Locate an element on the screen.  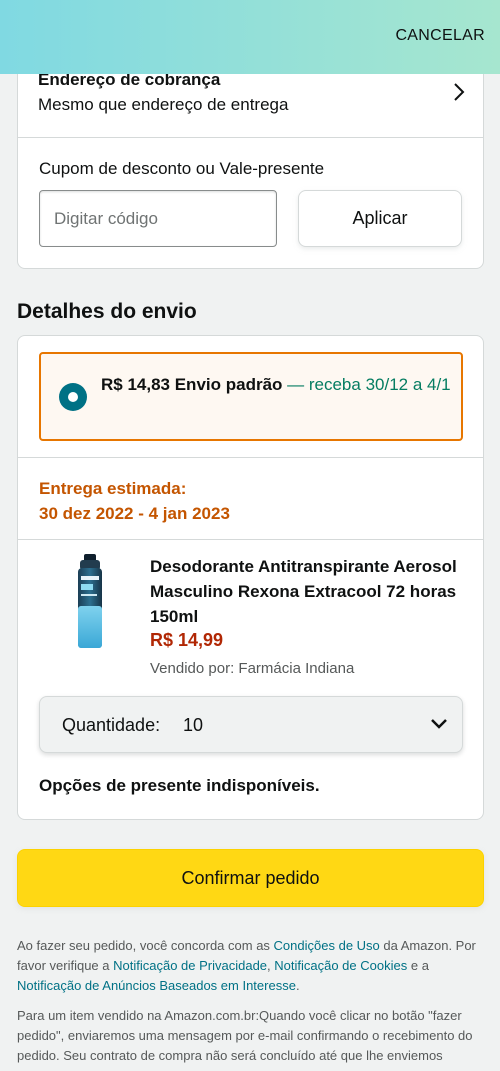
checkout-header: CANCELAR is located at coordinates (250, 37).